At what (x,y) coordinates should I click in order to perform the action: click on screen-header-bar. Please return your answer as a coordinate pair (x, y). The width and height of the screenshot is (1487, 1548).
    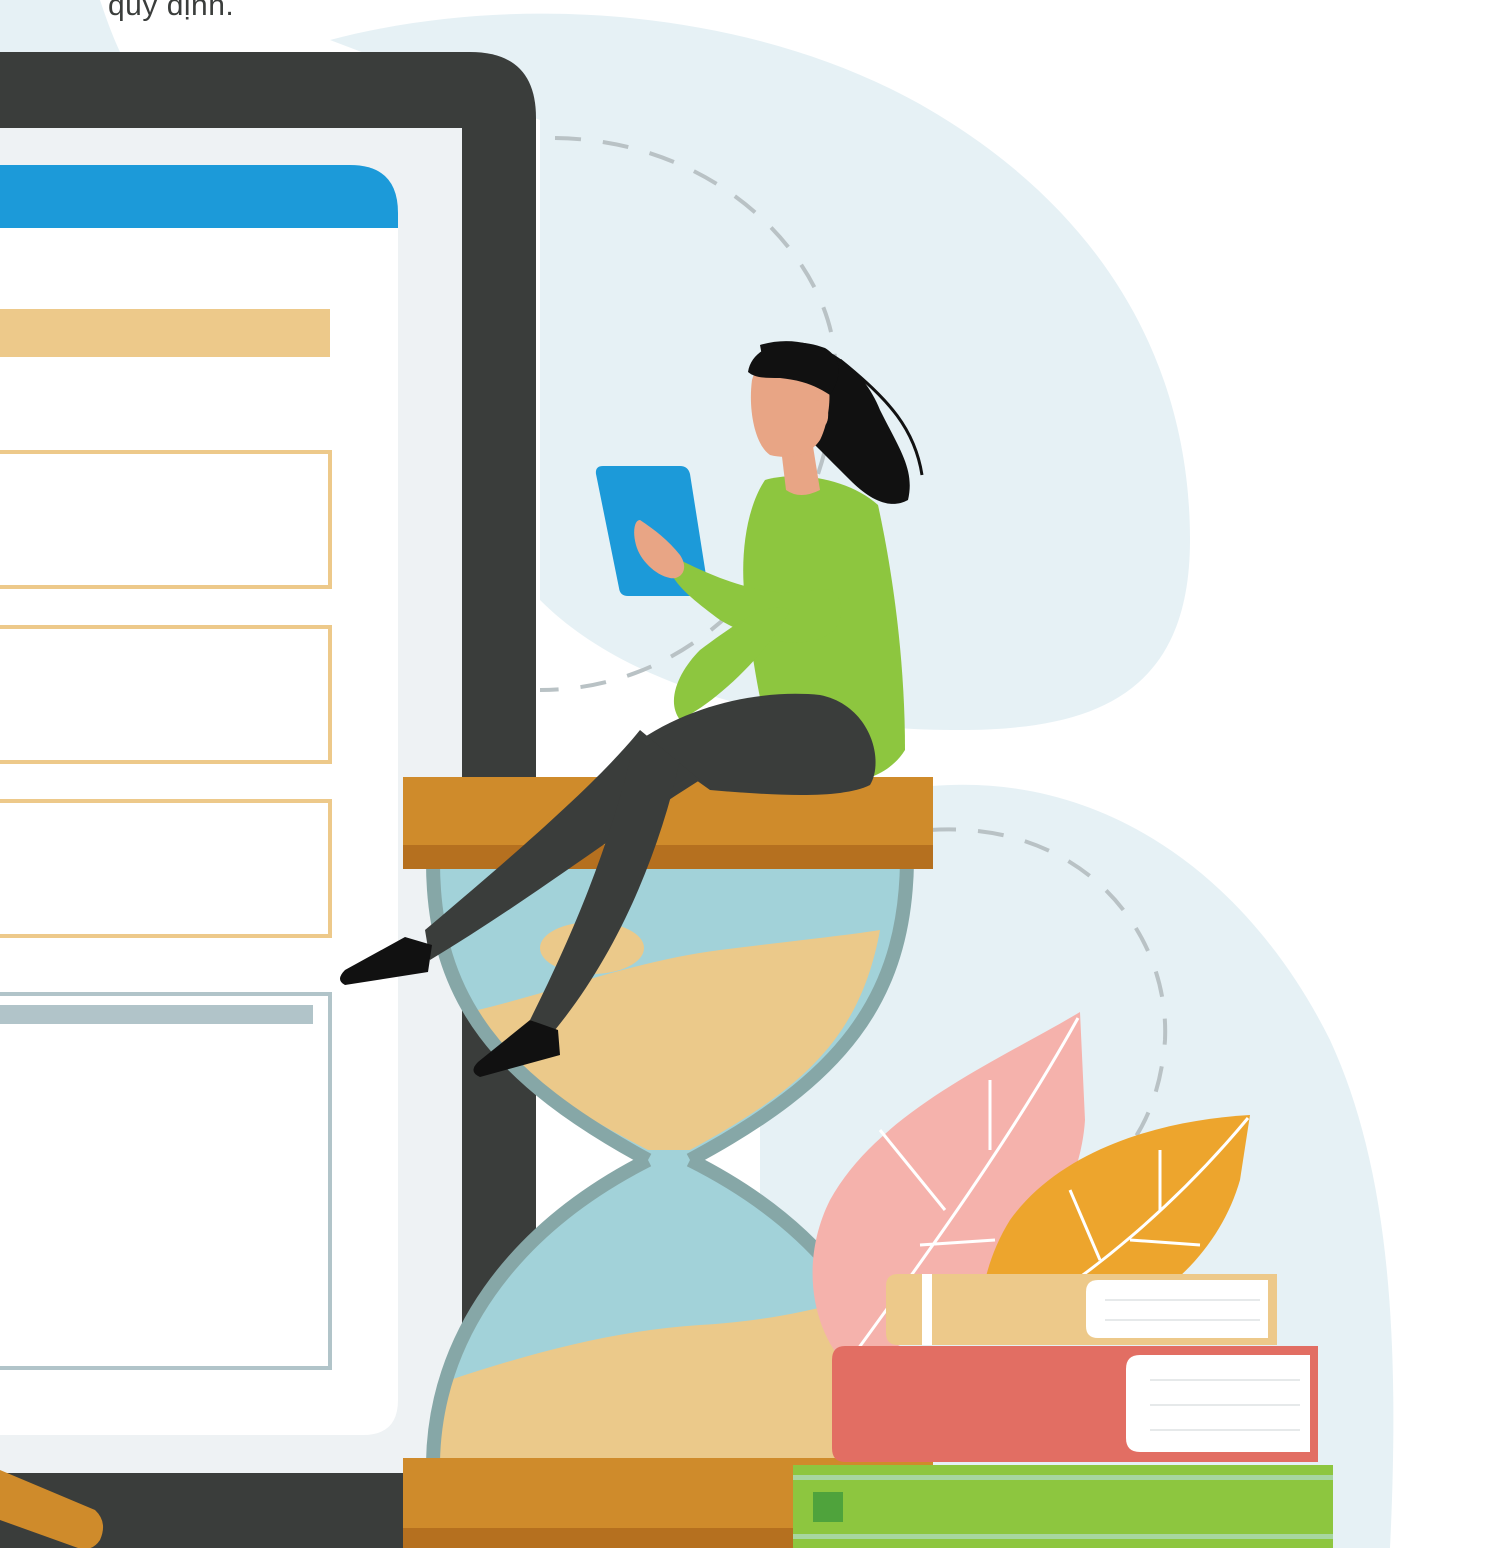
    Looking at the image, I should click on (199, 196).